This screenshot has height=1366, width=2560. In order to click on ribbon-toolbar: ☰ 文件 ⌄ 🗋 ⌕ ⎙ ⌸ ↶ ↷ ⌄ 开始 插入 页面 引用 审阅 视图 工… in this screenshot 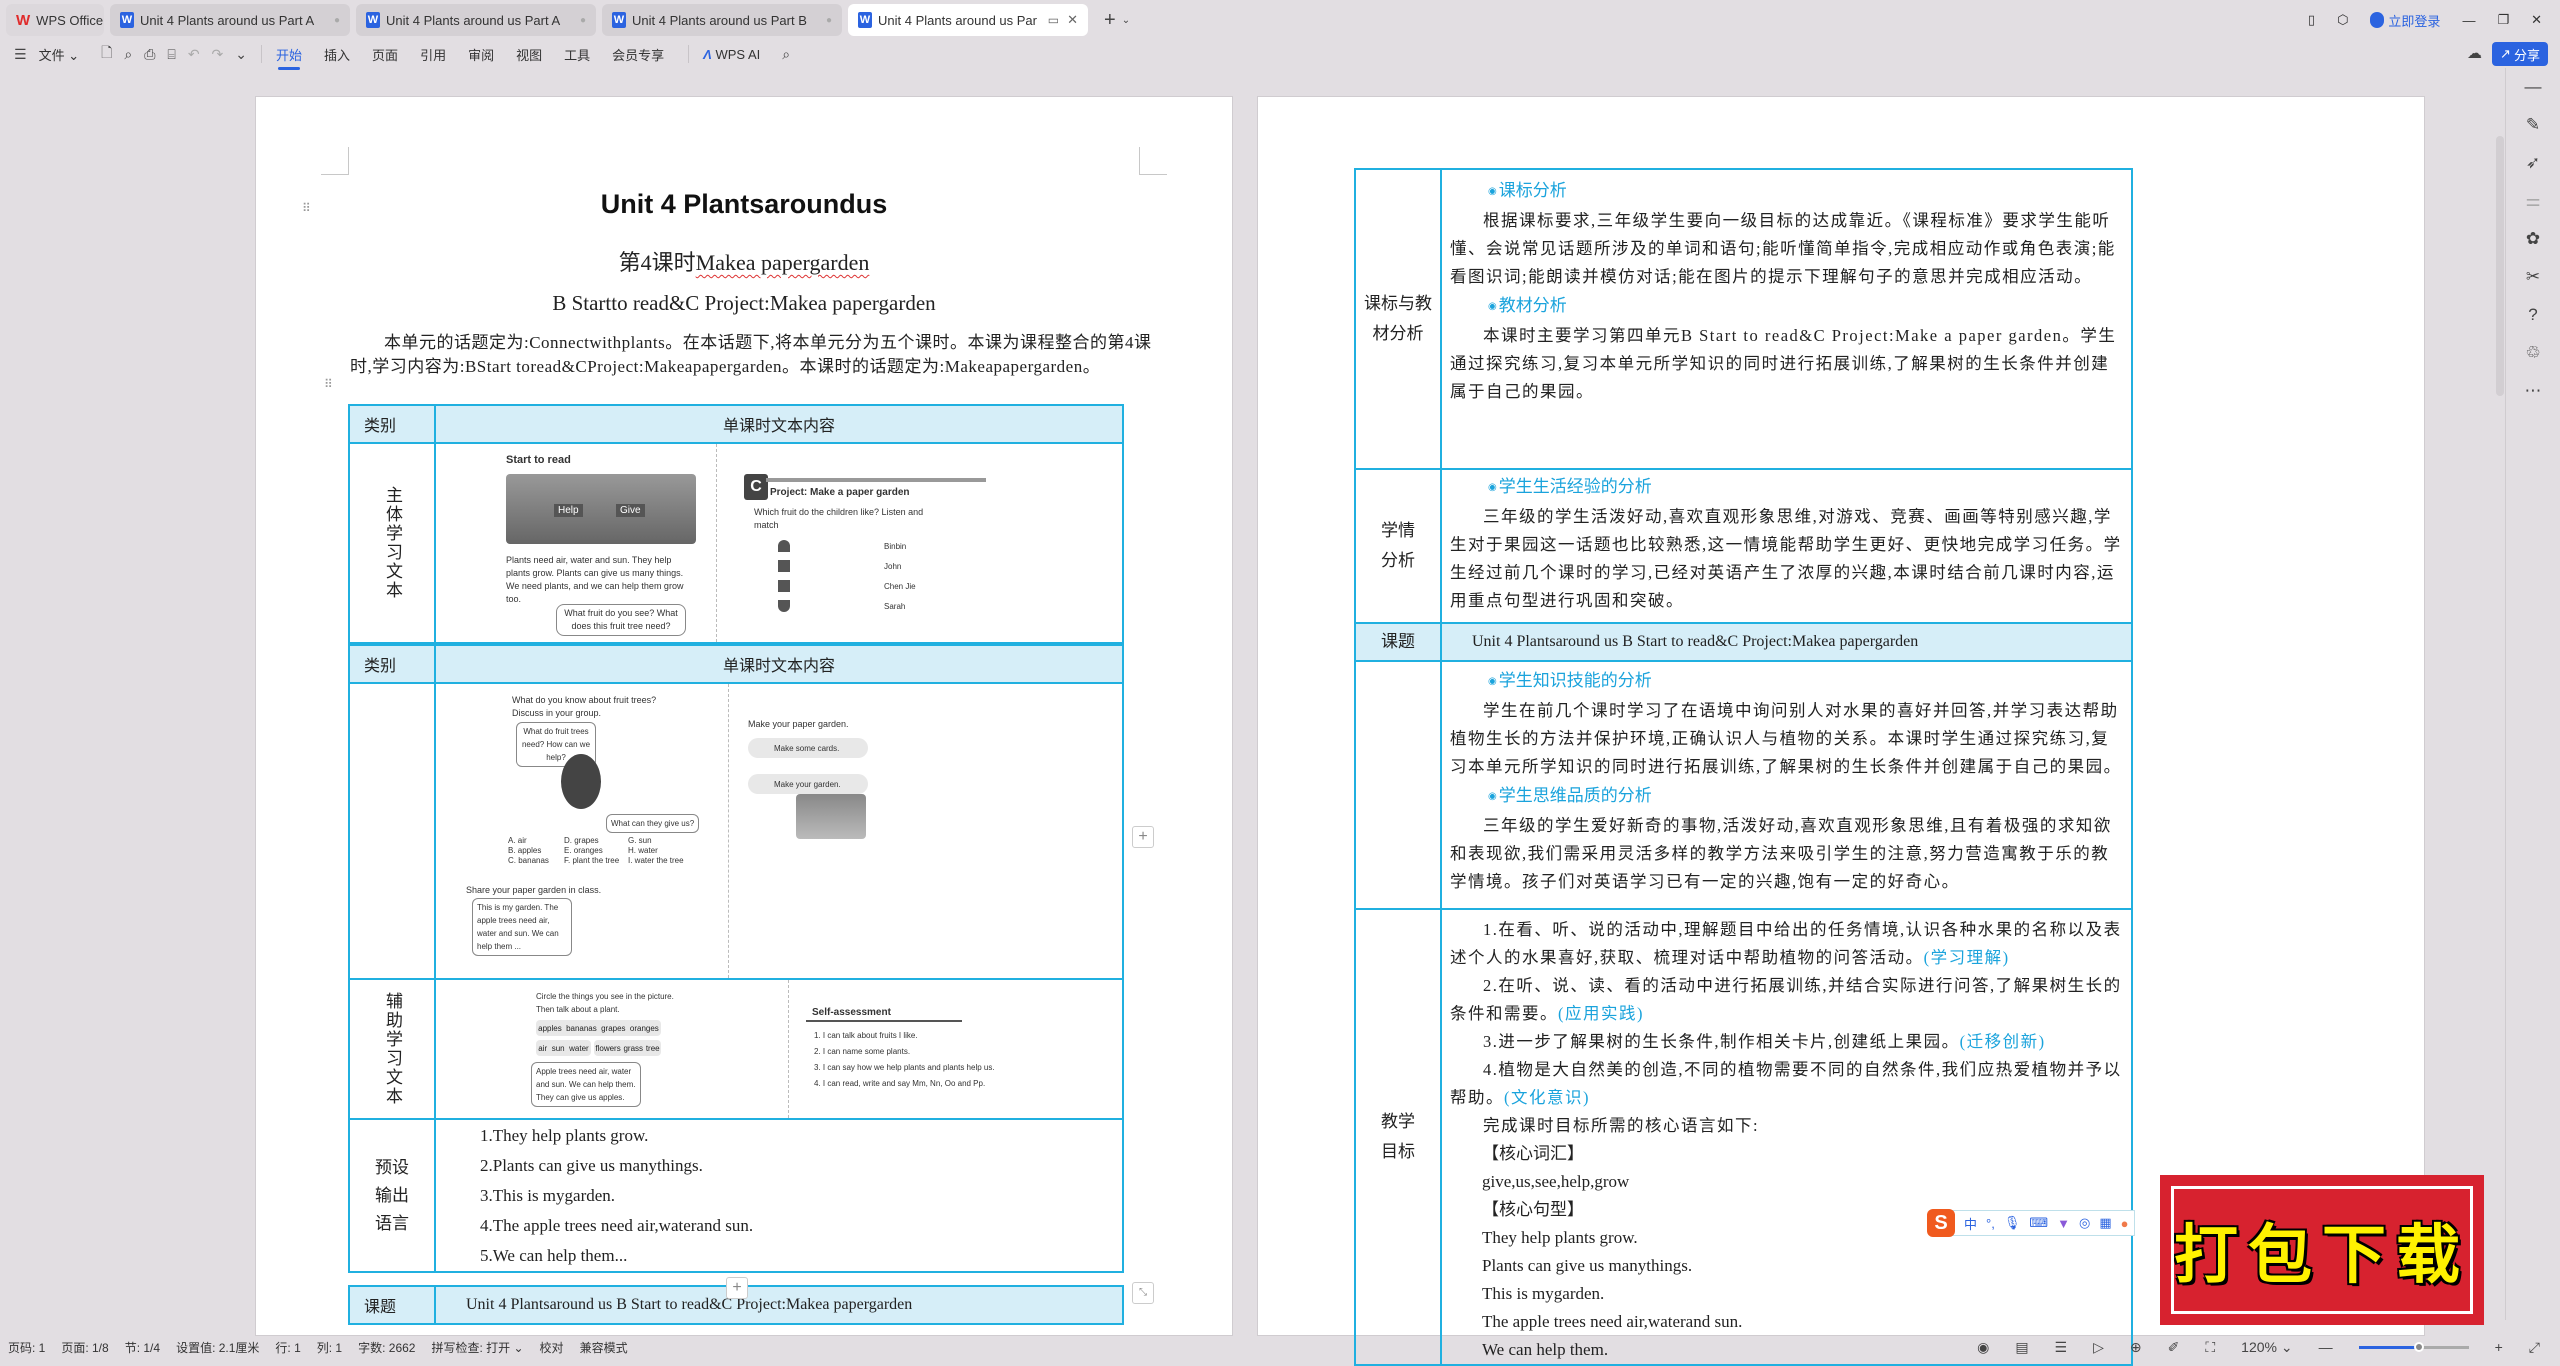, I will do `click(1280, 55)`.